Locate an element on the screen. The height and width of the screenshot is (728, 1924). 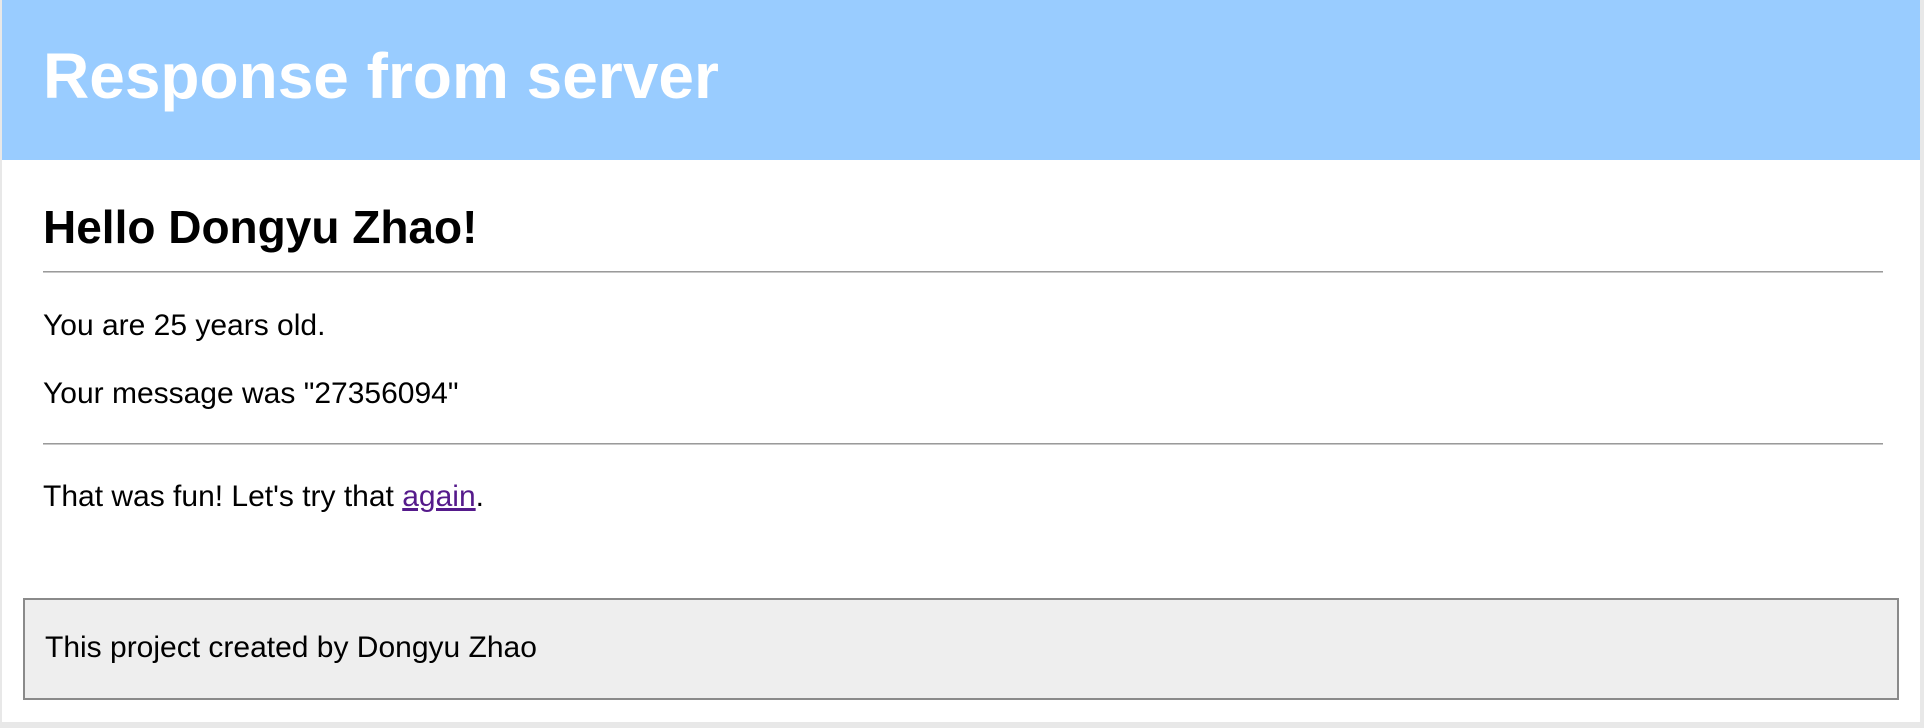
page-title: Response from server is located at coordinates (381, 76).